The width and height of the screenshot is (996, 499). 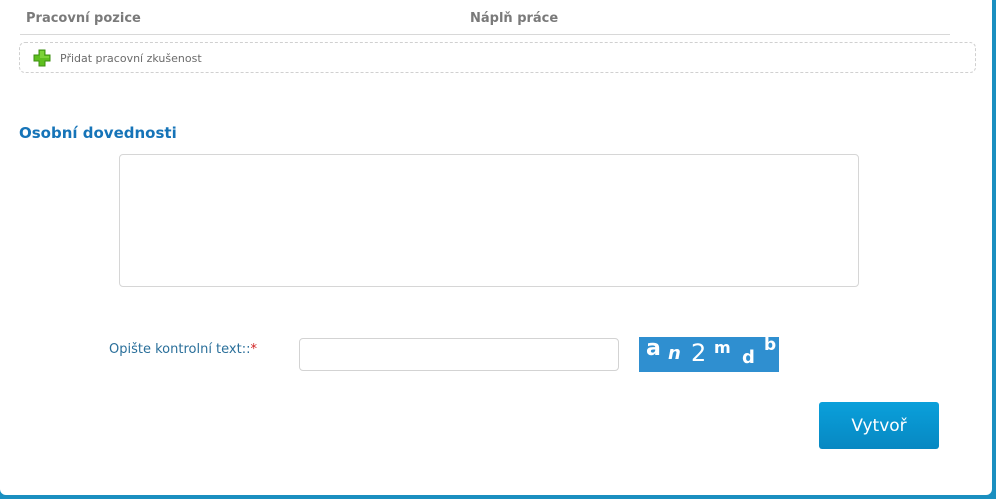 I want to click on section-title-personal-skills: Osobní dovednosti, so click(x=98, y=133).